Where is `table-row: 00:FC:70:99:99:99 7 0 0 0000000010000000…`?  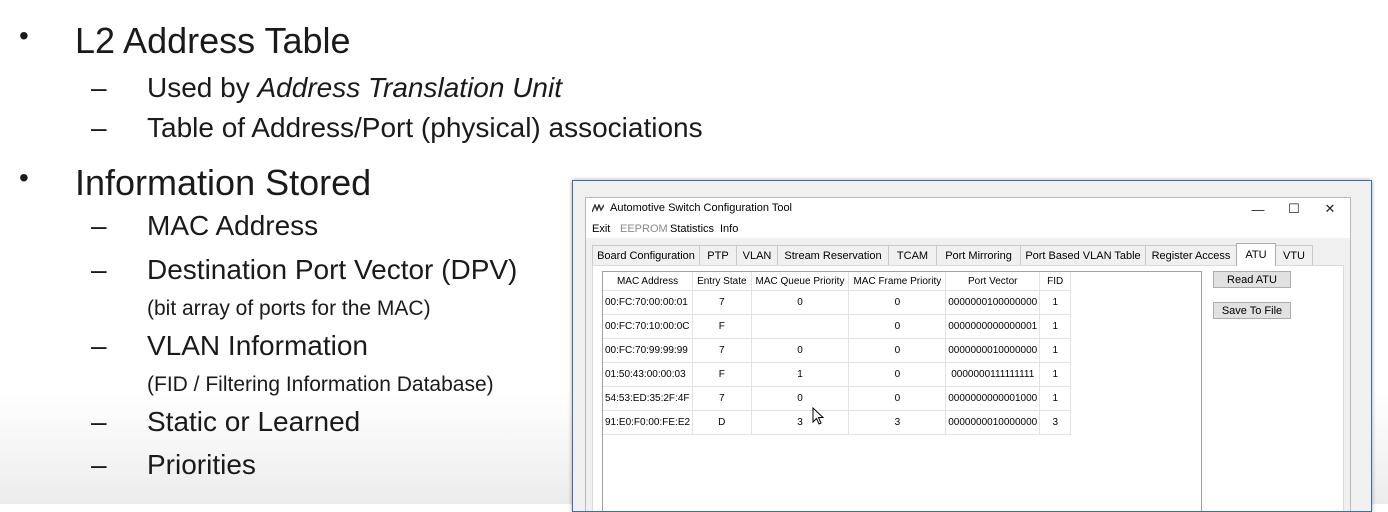 table-row: 00:FC:70:99:99:99 7 0 0 0000000010000000… is located at coordinates (837, 350).